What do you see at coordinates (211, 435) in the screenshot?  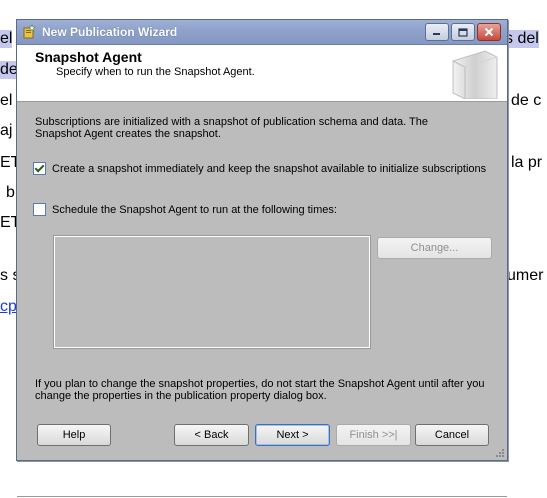 I see `back-button: < Back` at bounding box center [211, 435].